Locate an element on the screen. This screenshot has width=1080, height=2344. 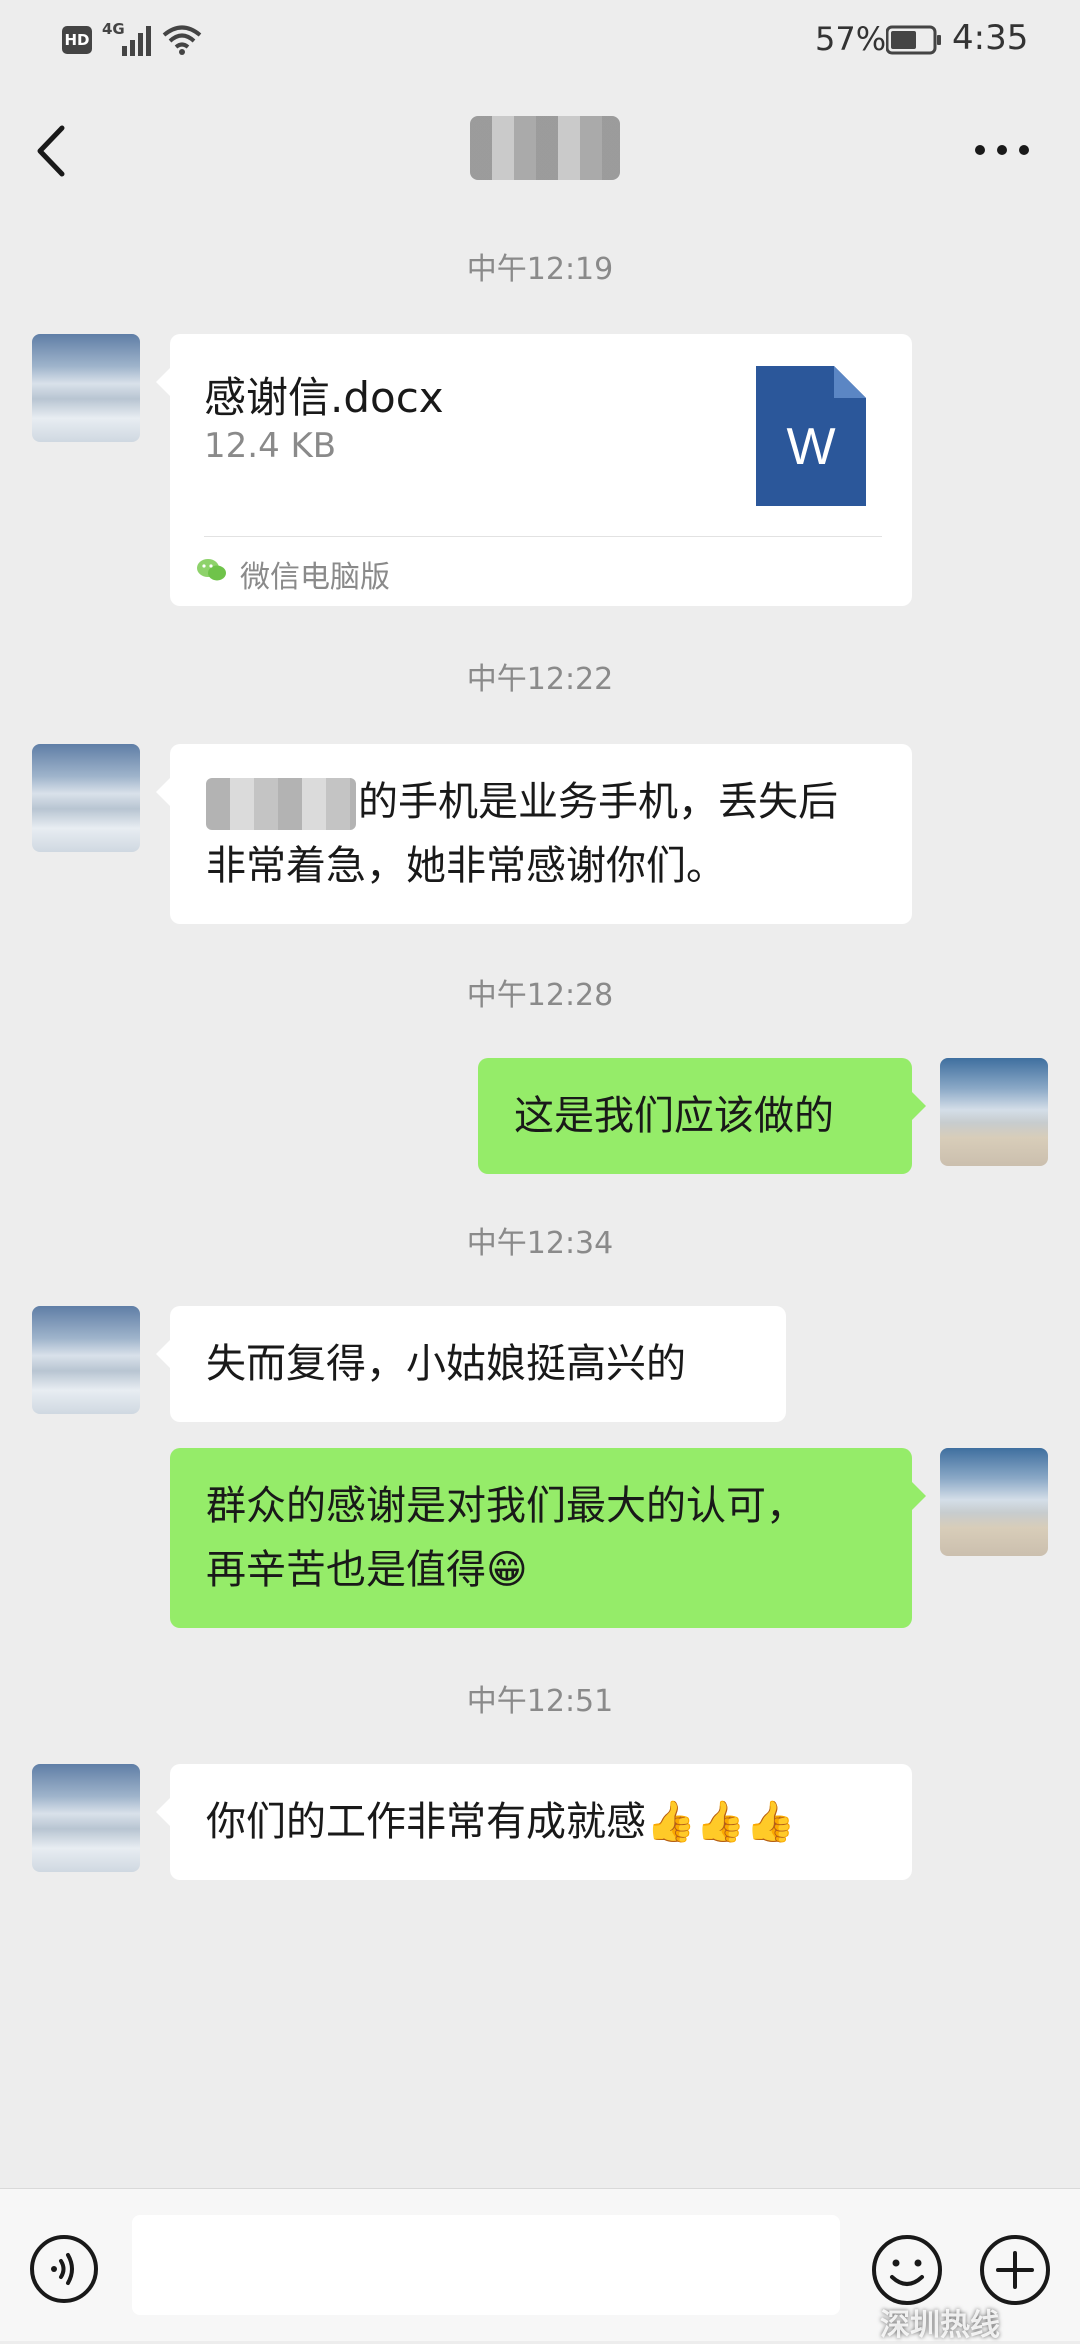
message-line: 再辛苦也是值得😁 is located at coordinates (541, 1570).